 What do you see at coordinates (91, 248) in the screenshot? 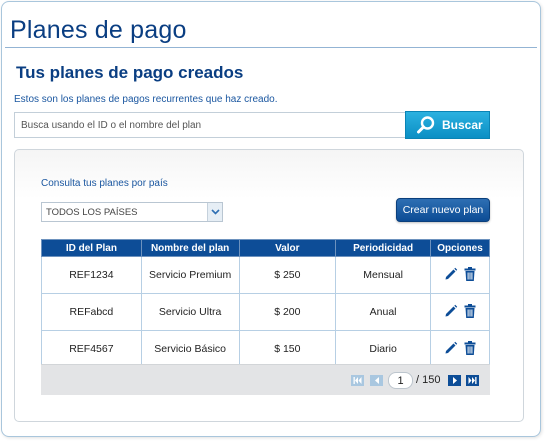
I see `column-header-id: ID del Plan` at bounding box center [91, 248].